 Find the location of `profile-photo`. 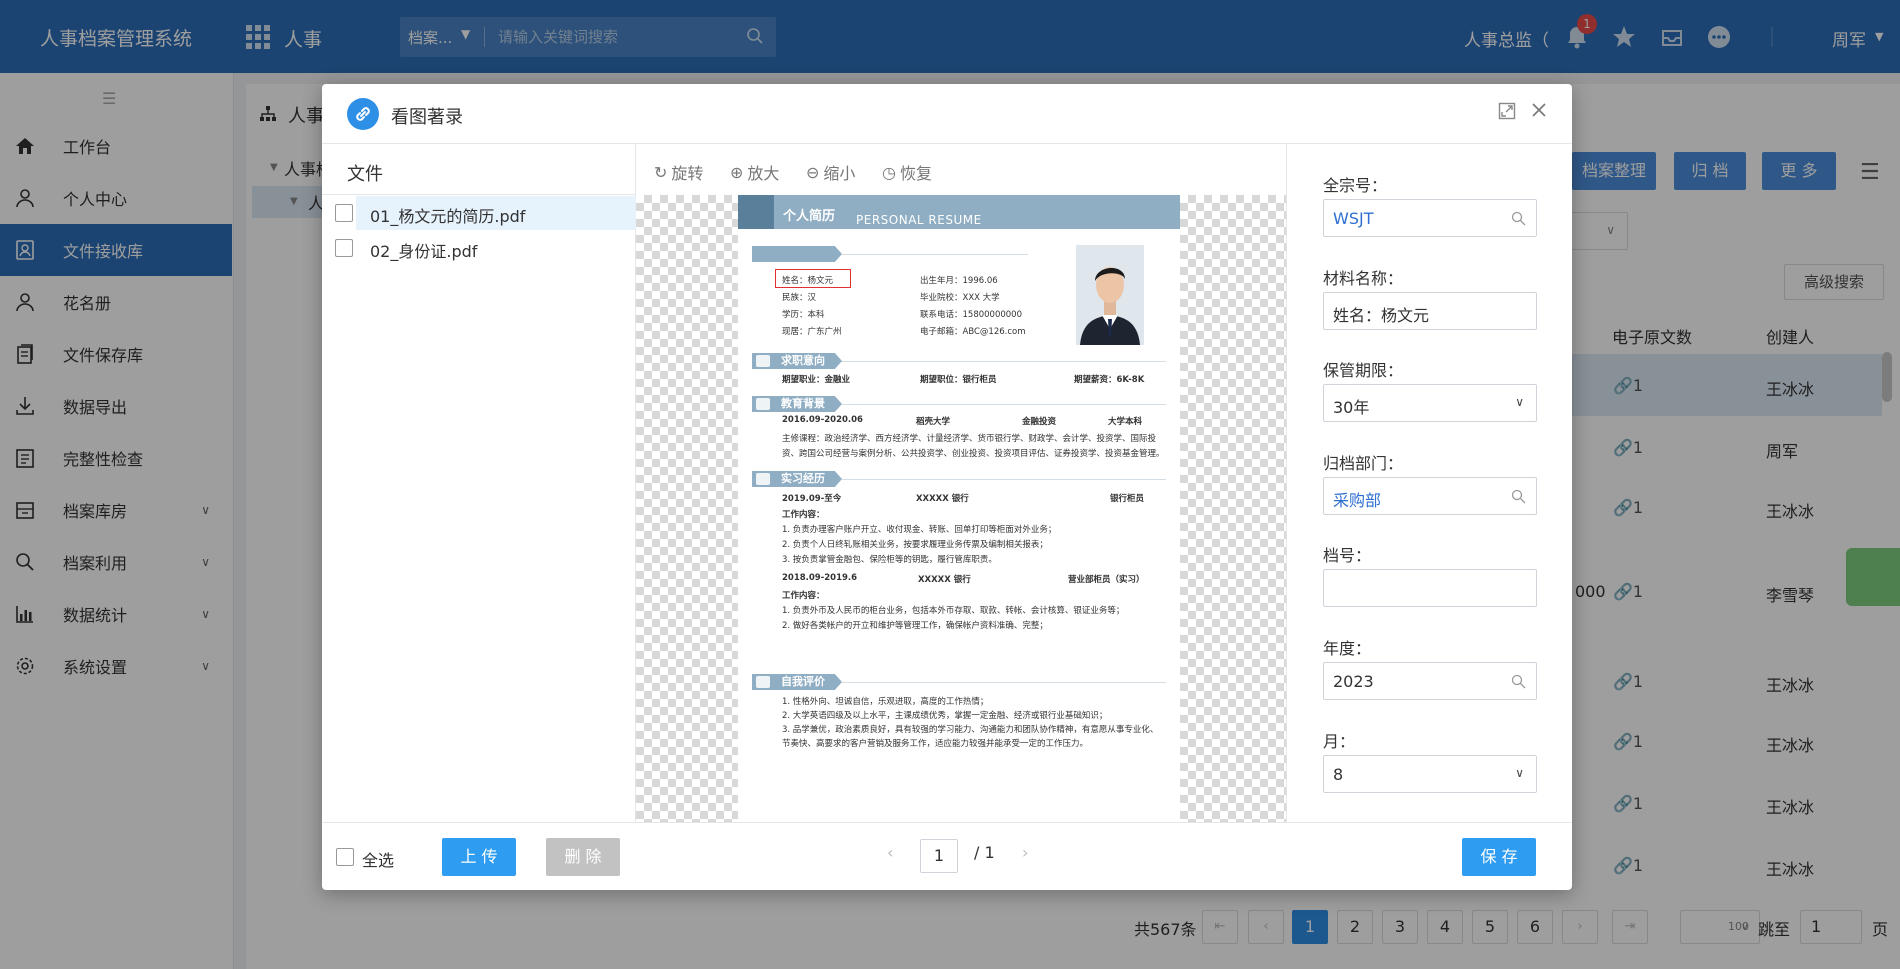

profile-photo is located at coordinates (1110, 295).